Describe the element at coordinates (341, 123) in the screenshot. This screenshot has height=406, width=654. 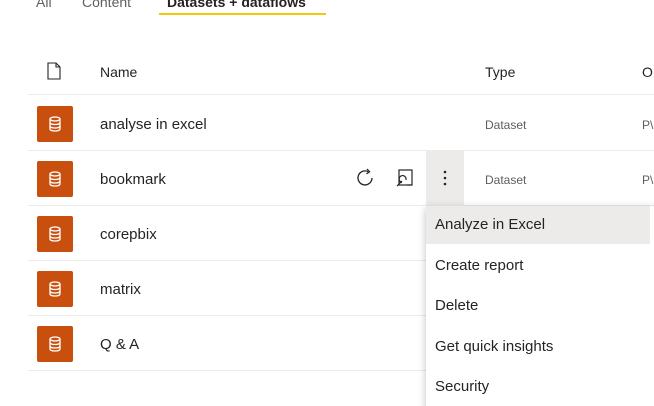
I see `table-row: analyse in excel Dataset P\` at that location.